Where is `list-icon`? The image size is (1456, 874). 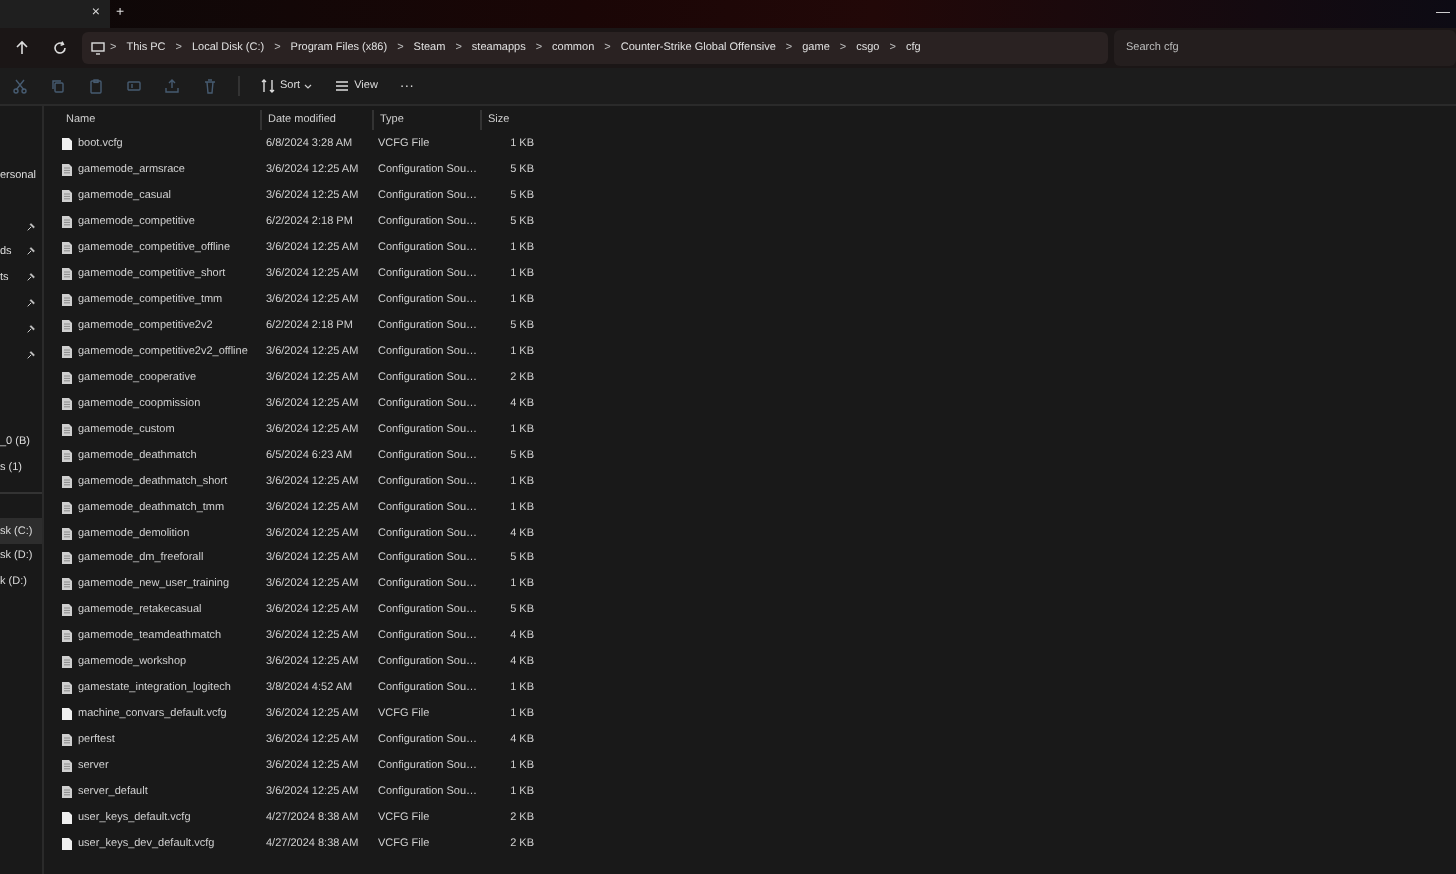 list-icon is located at coordinates (342, 86).